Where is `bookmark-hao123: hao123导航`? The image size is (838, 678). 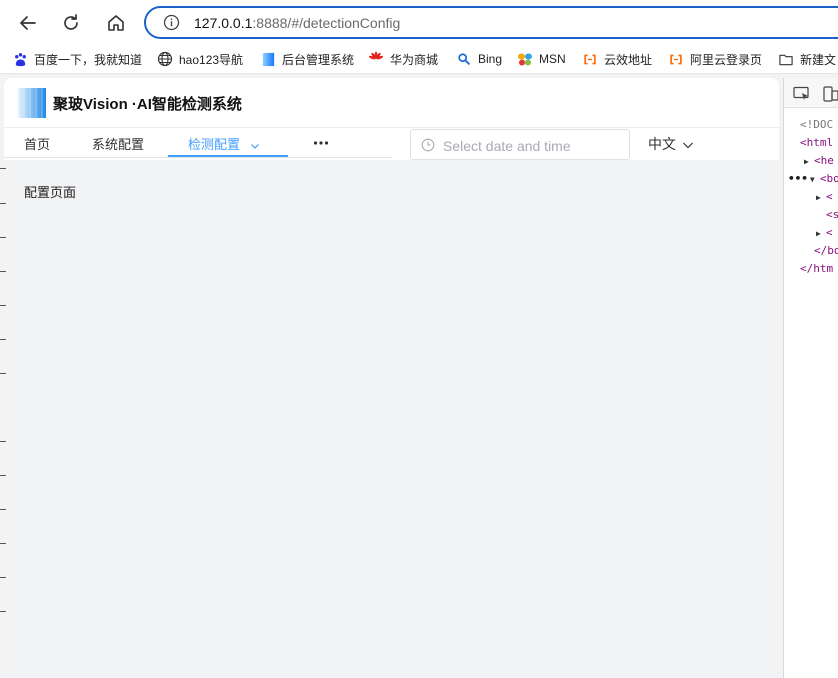
bookmark-hao123: hao123导航 is located at coordinates (200, 59).